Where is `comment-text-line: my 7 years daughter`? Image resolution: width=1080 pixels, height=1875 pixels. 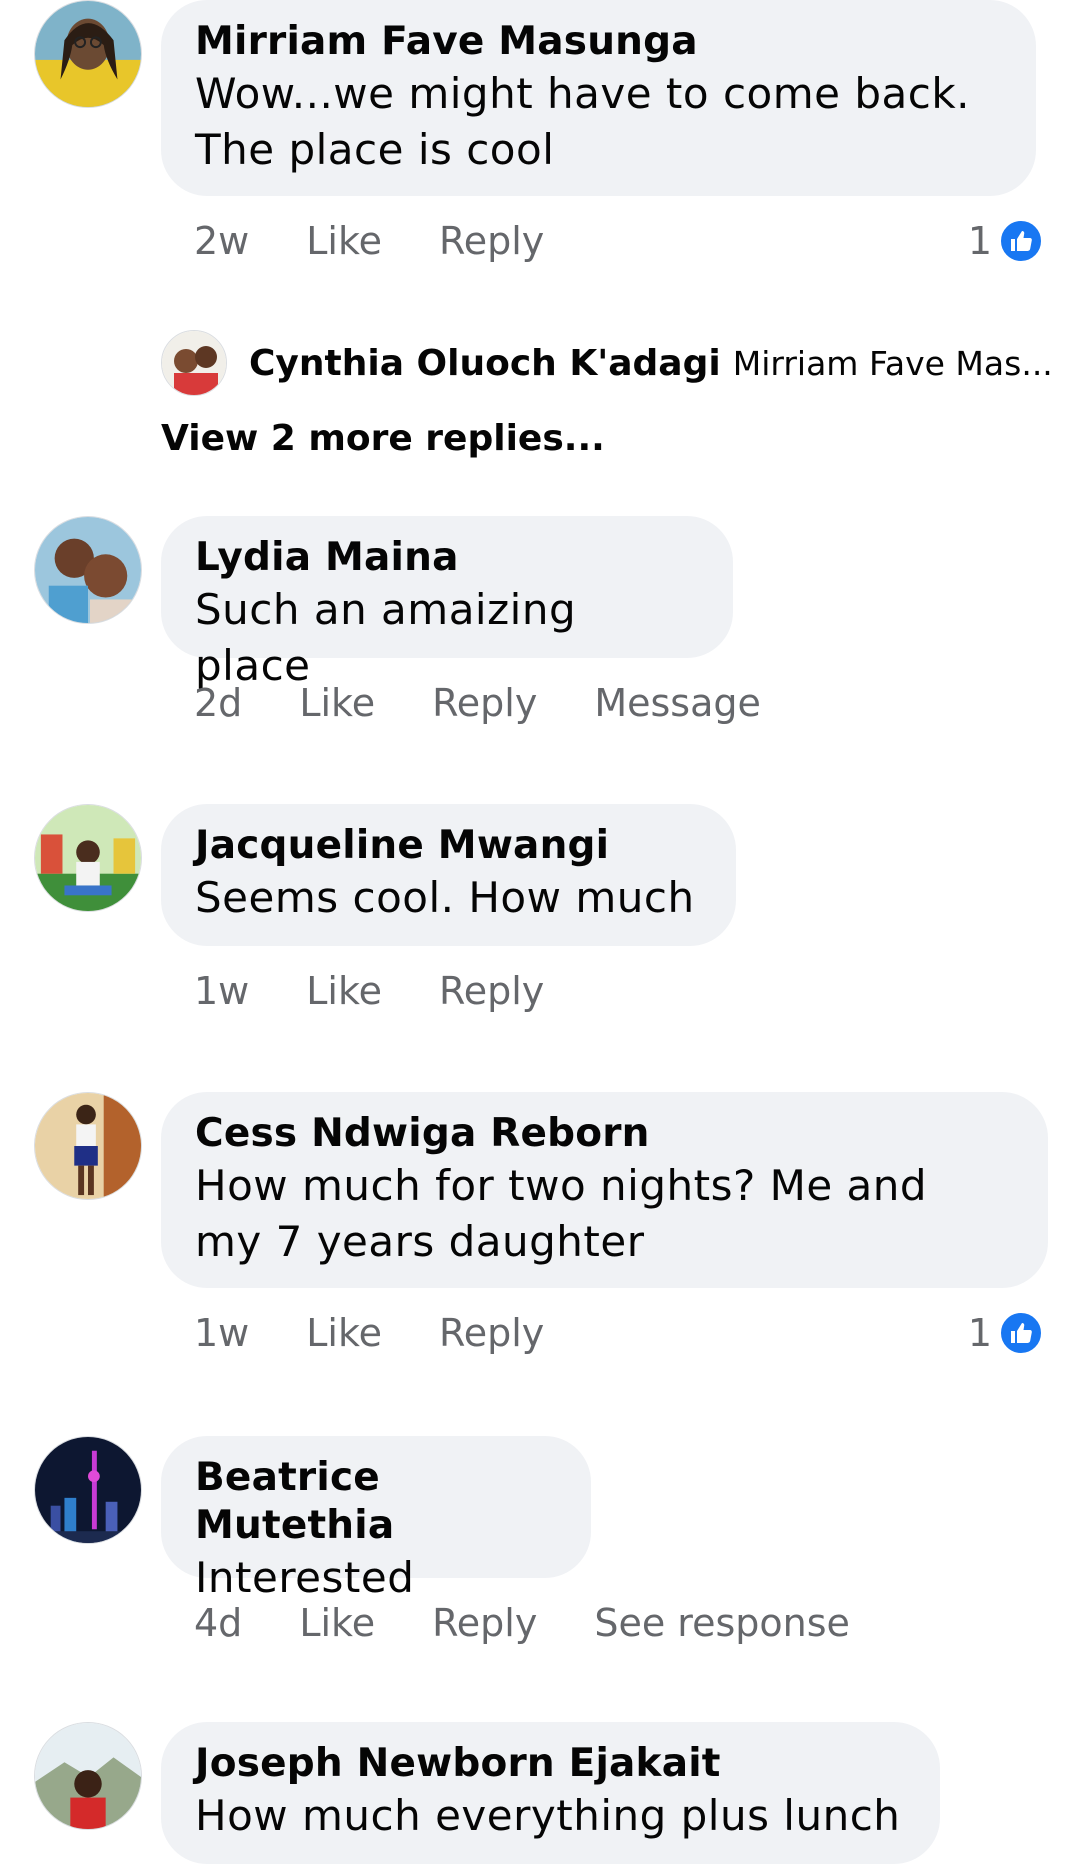 comment-text-line: my 7 years daughter is located at coordinates (420, 1241).